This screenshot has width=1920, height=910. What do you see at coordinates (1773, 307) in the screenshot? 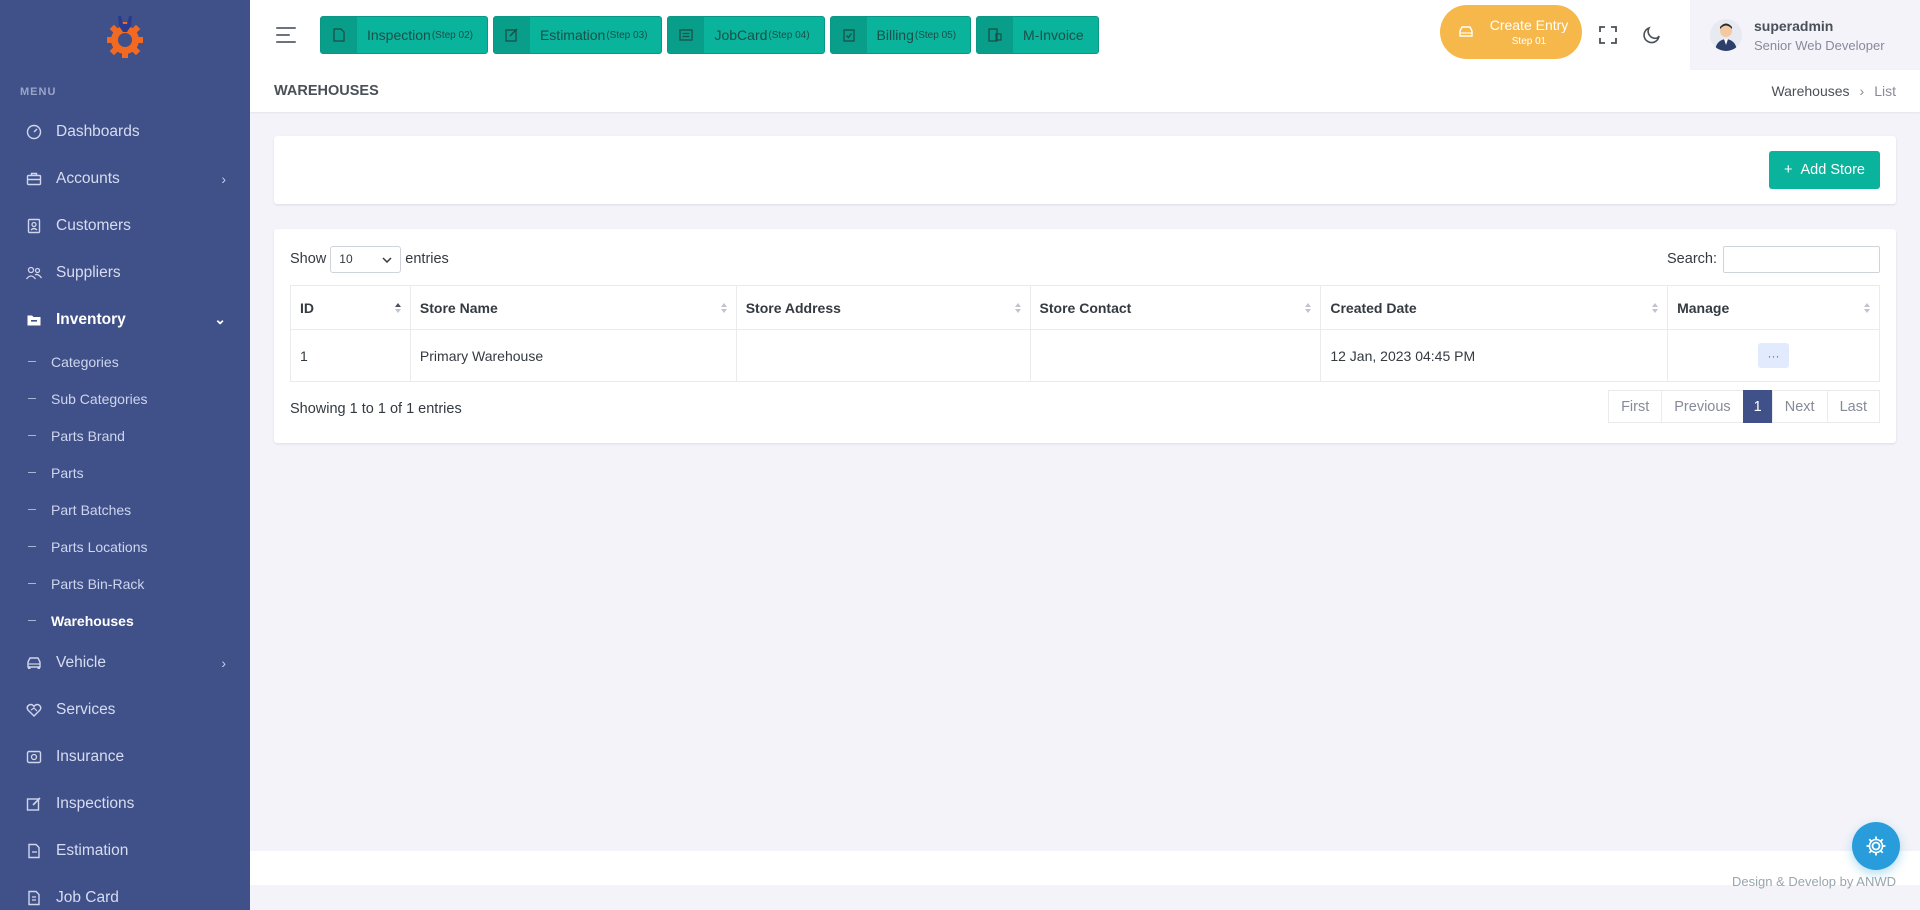
I see `column-header-manage: Manage` at bounding box center [1773, 307].